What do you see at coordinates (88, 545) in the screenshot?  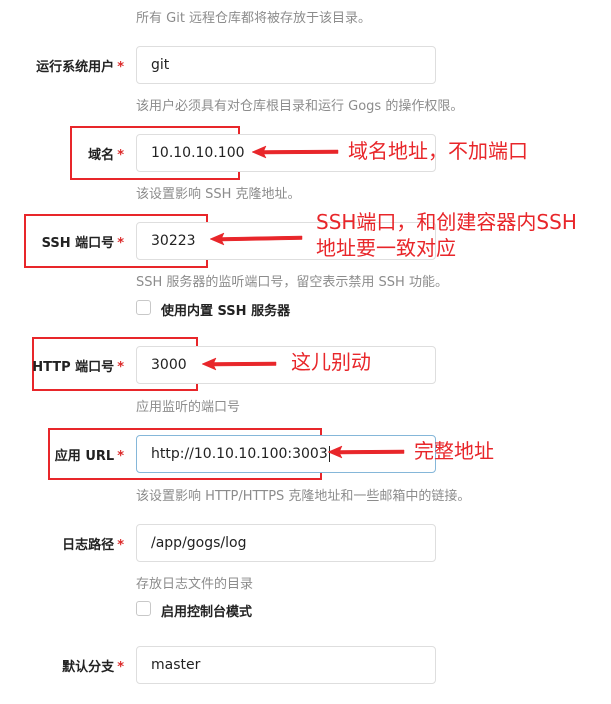 I see `log-path-label-text: 日志路径` at bounding box center [88, 545].